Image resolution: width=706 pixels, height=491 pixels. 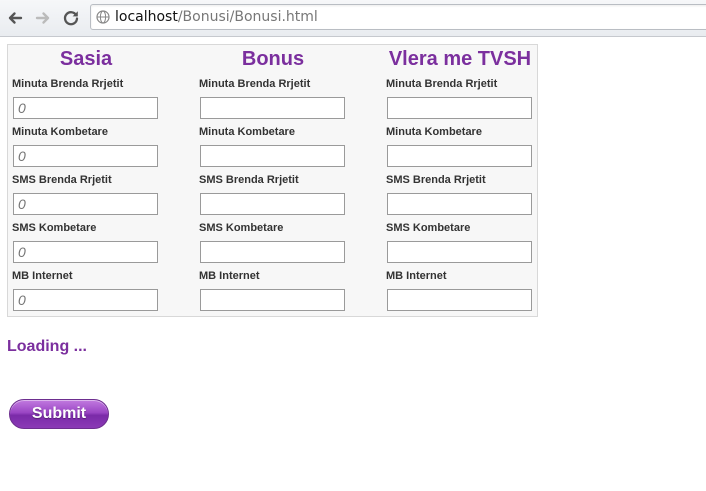 What do you see at coordinates (85, 252) in the screenshot?
I see `sasia-sms-kombetare-input` at bounding box center [85, 252].